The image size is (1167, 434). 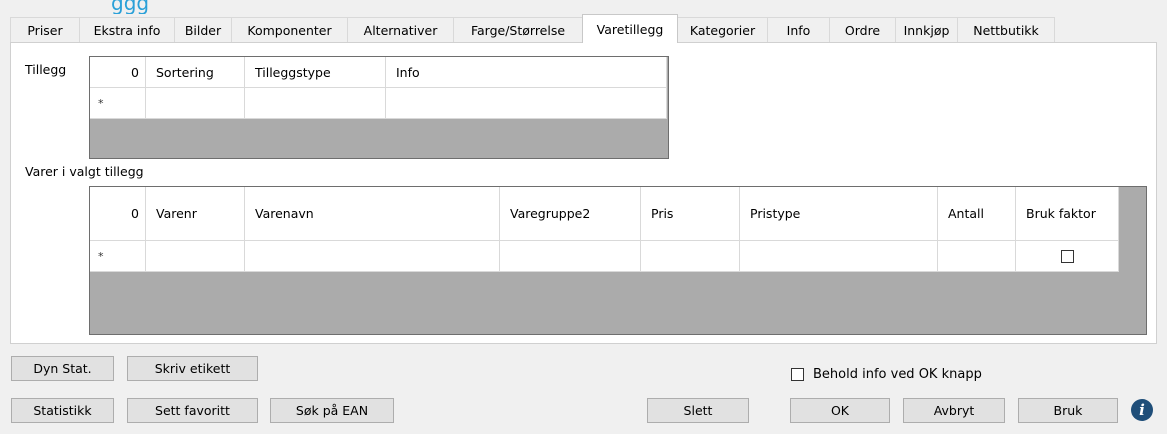 I want to click on tillegg-new-row: *, so click(x=378, y=103).